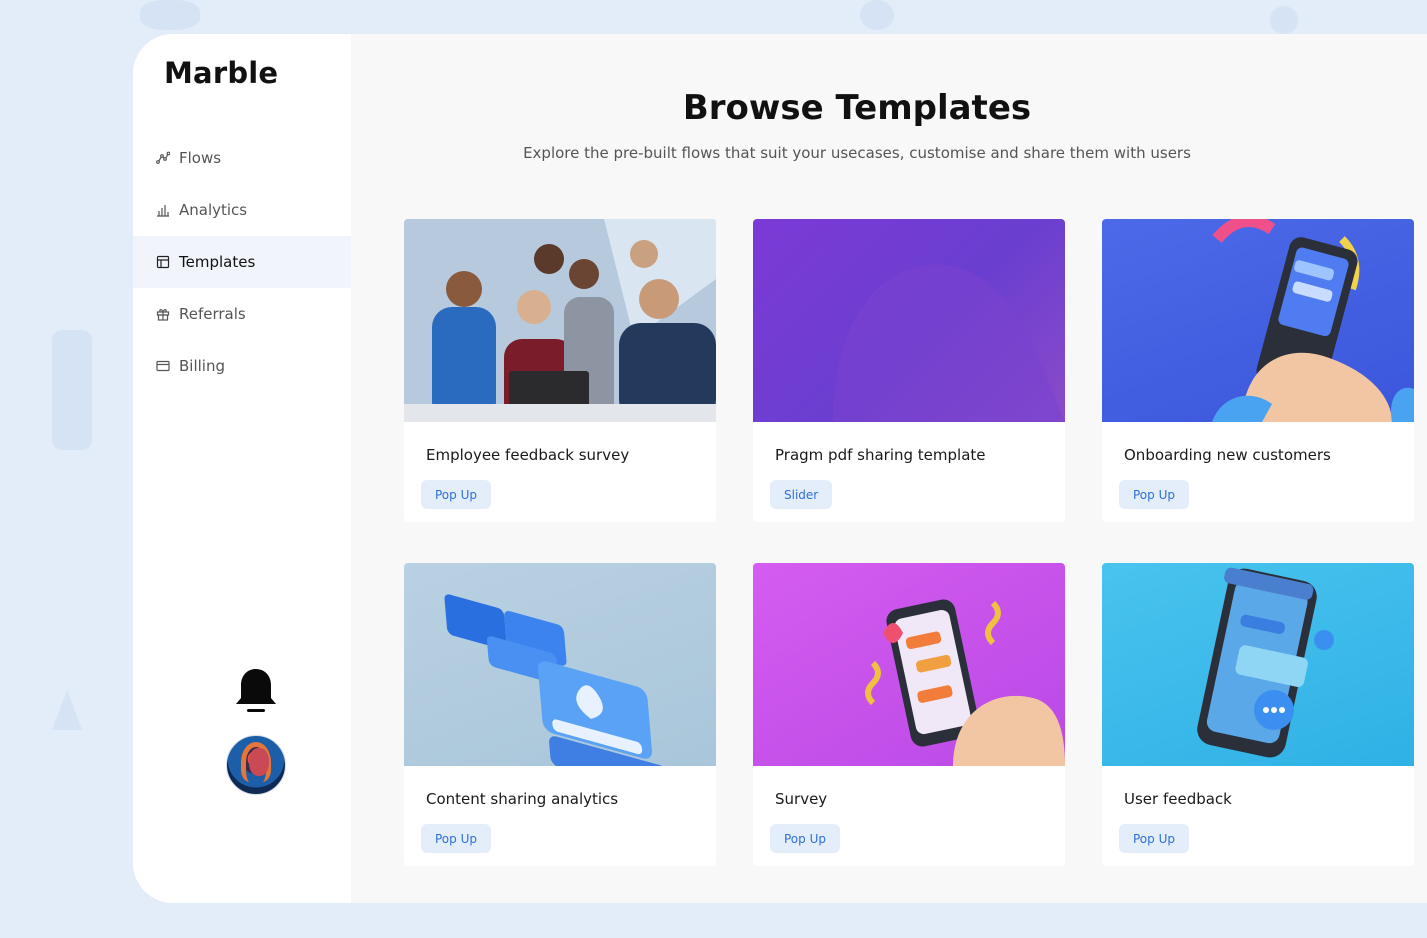 Image resolution: width=1427 pixels, height=938 pixels. Describe the element at coordinates (221, 73) in the screenshot. I see `app-logo: Marble` at that location.